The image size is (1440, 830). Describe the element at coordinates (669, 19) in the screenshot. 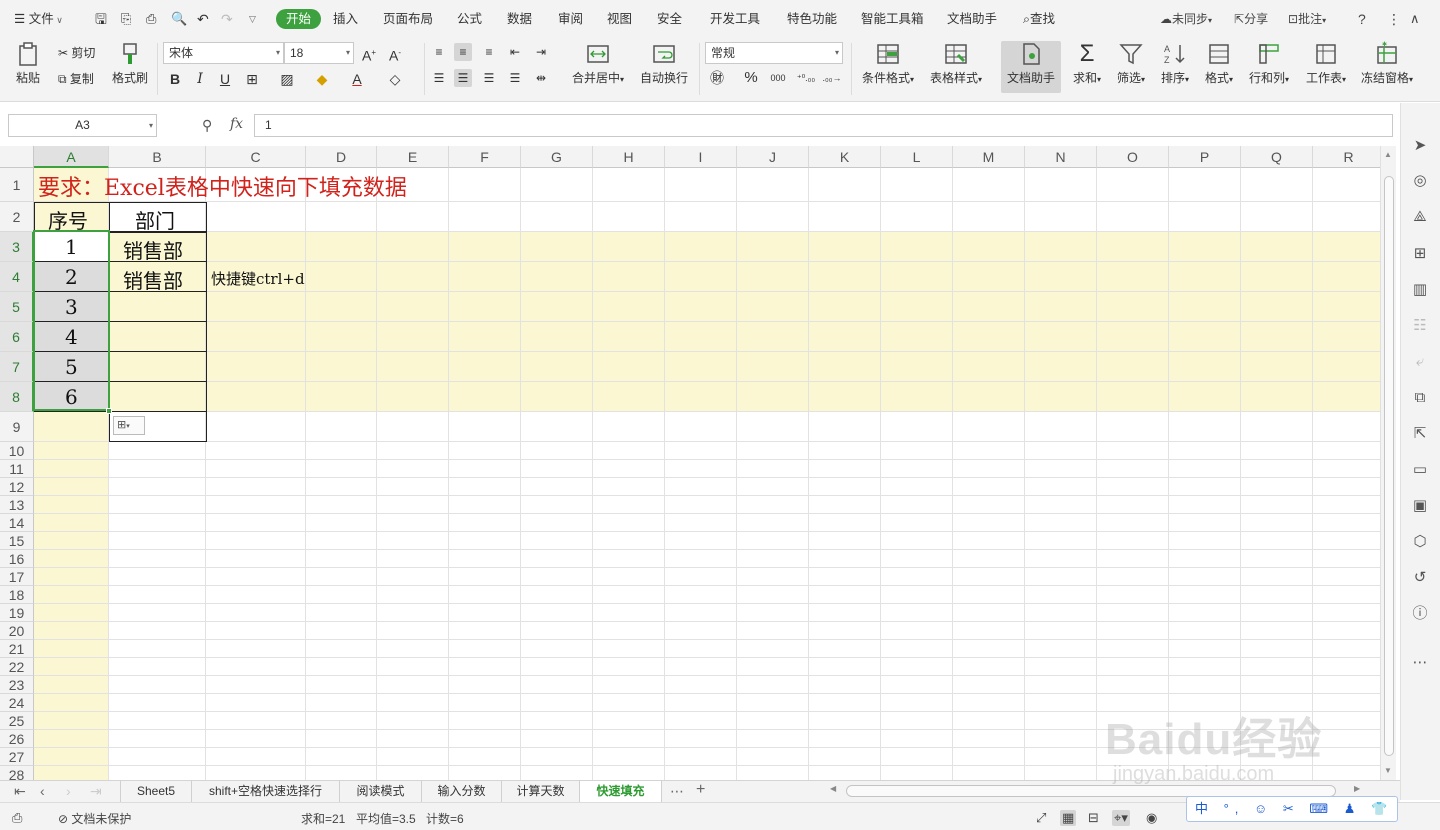

I see `tab-security: 安全` at that location.